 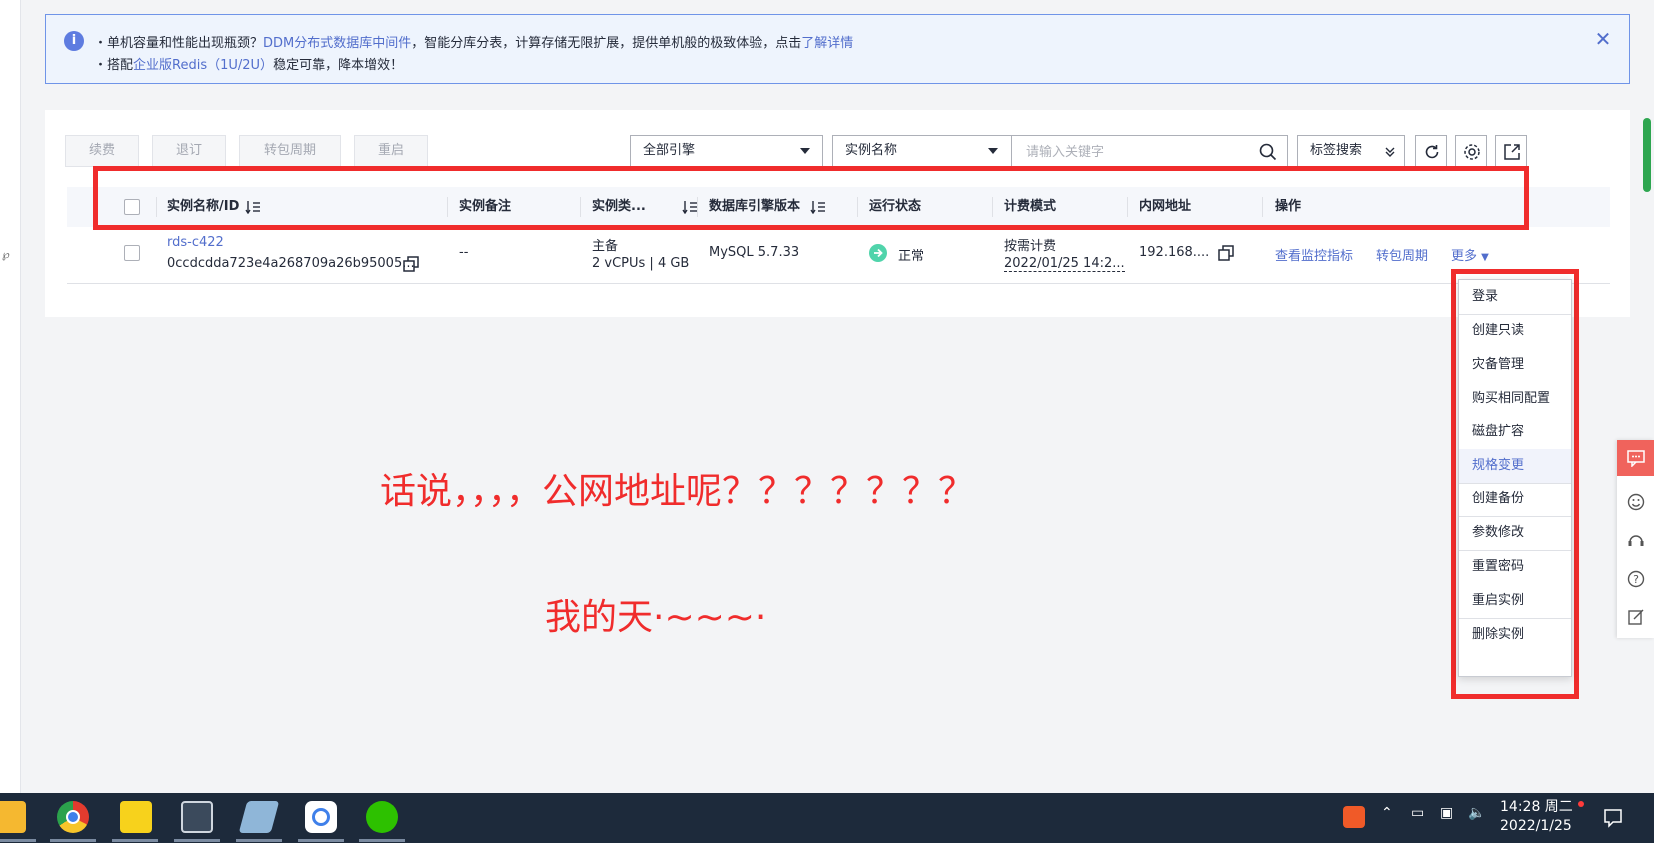 I want to click on chrome-icon, so click(x=73, y=817).